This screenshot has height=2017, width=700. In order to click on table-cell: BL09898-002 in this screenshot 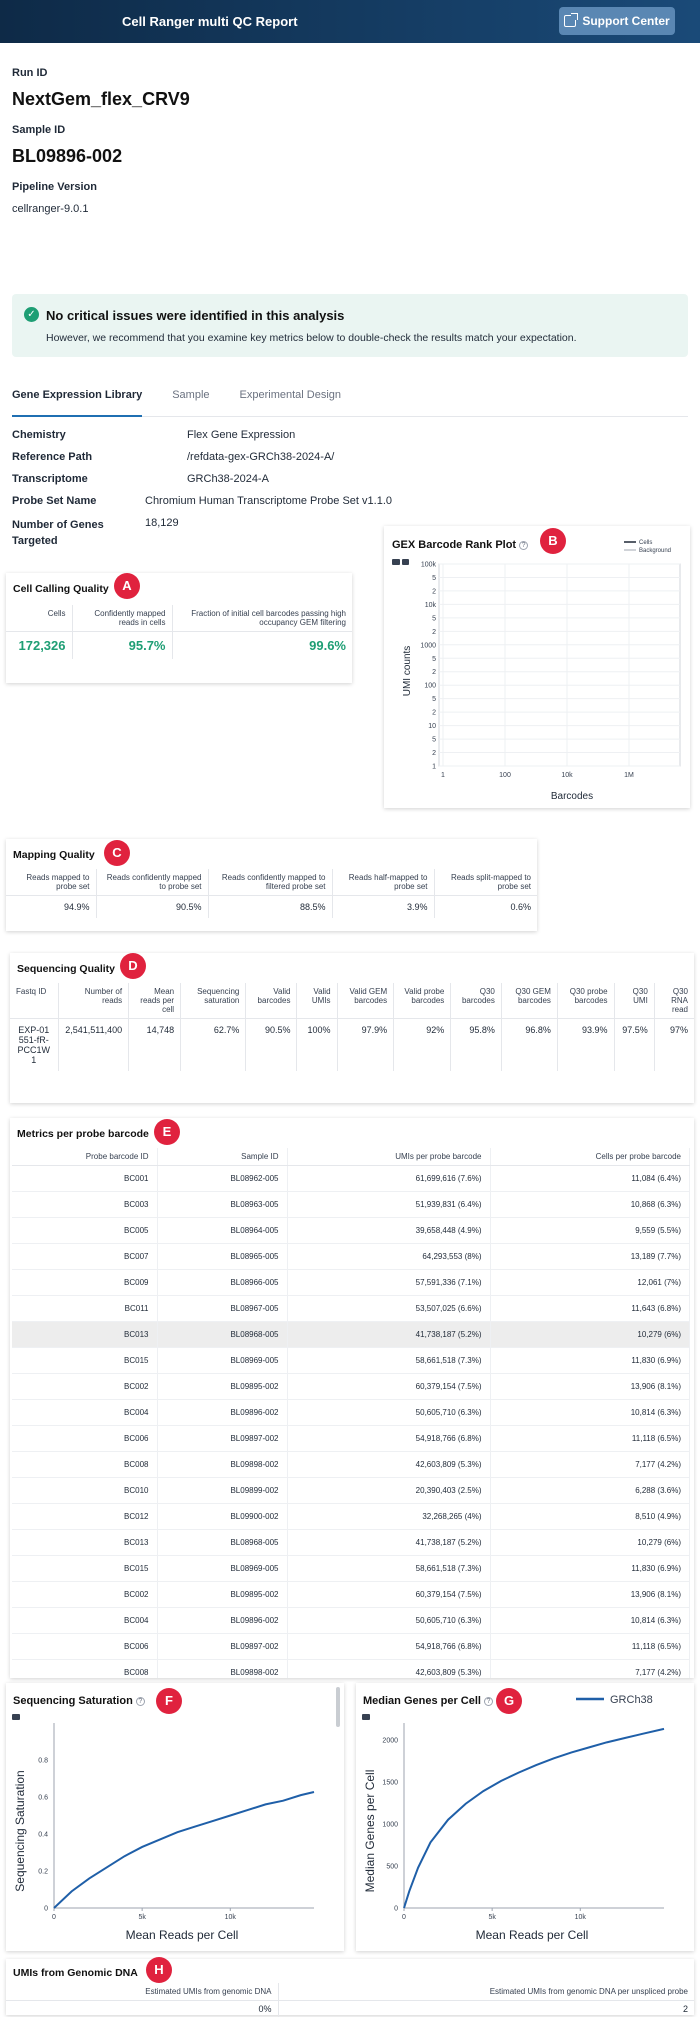, I will do `click(222, 1464)`.